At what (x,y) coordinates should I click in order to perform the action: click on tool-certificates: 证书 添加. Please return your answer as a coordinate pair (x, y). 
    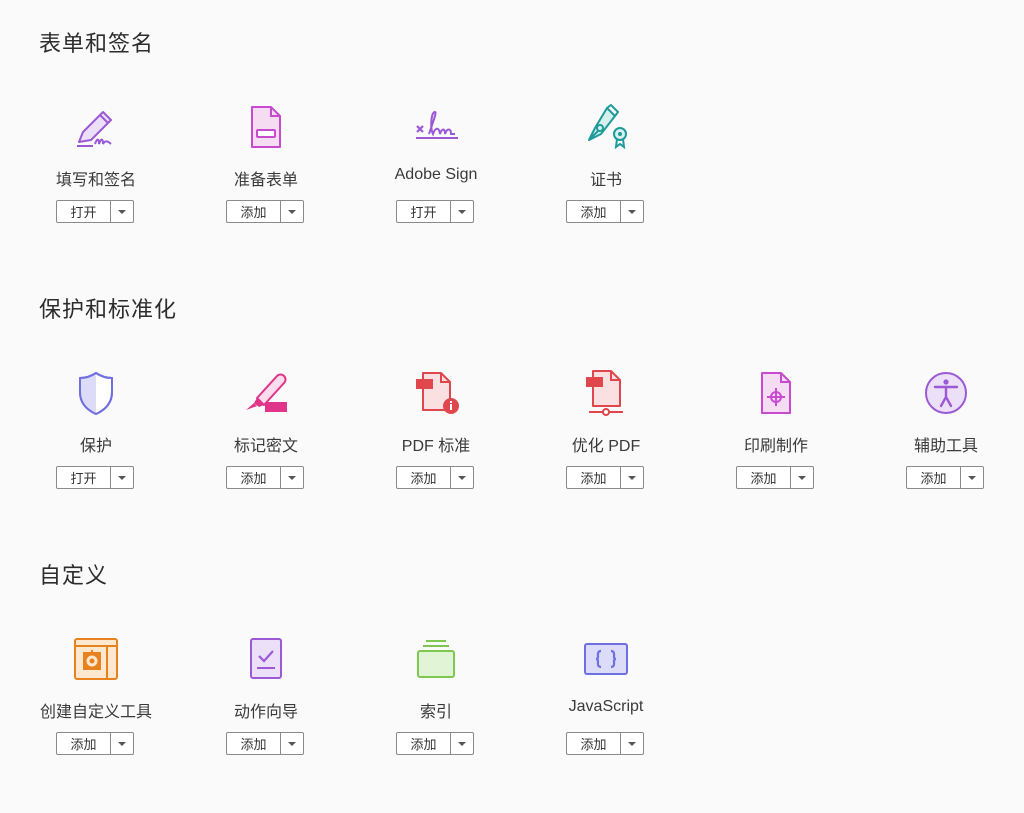
    Looking at the image, I should click on (606, 174).